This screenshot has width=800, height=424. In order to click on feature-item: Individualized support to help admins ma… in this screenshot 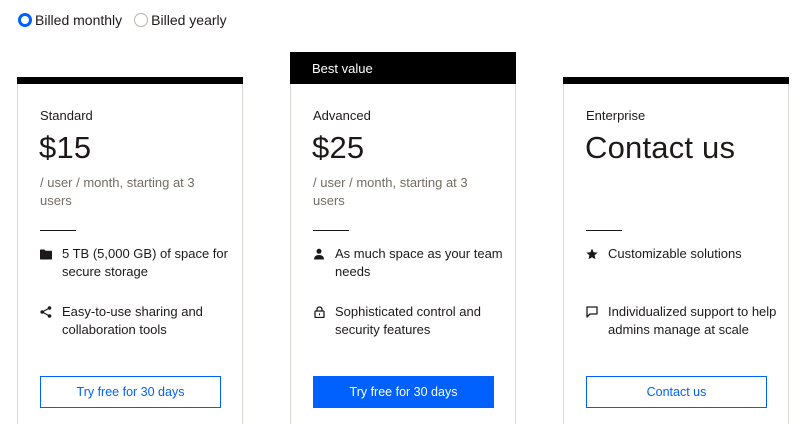, I will do `click(683, 321)`.